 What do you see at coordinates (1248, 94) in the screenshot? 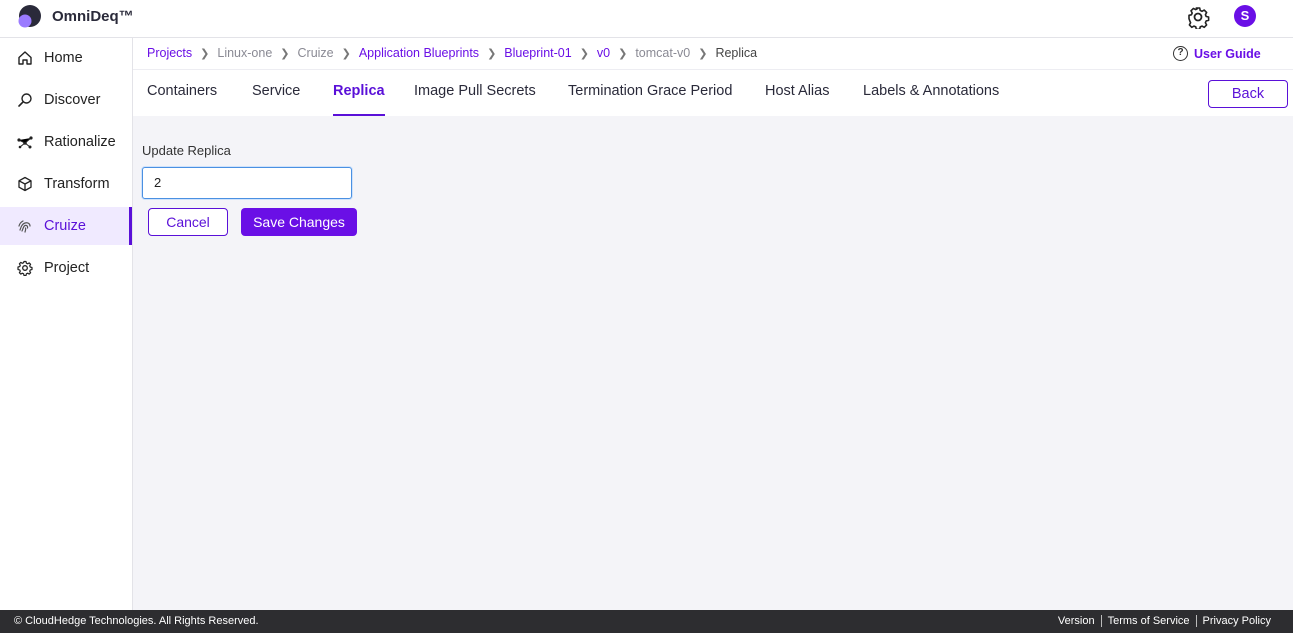
I see `back-button: Back` at bounding box center [1248, 94].